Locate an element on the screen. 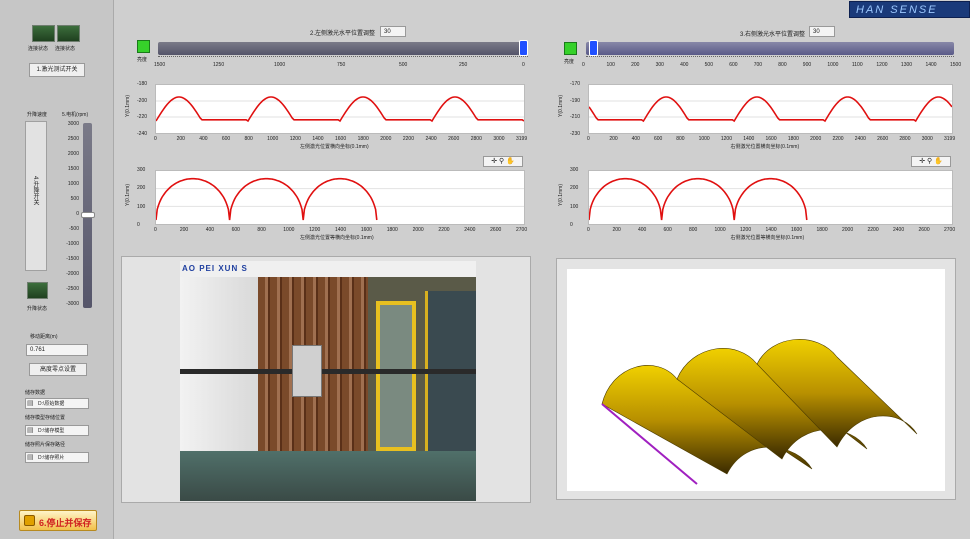 This screenshot has width=970, height=539. lift-switch-button: 4.升降开关 is located at coordinates (36, 196).